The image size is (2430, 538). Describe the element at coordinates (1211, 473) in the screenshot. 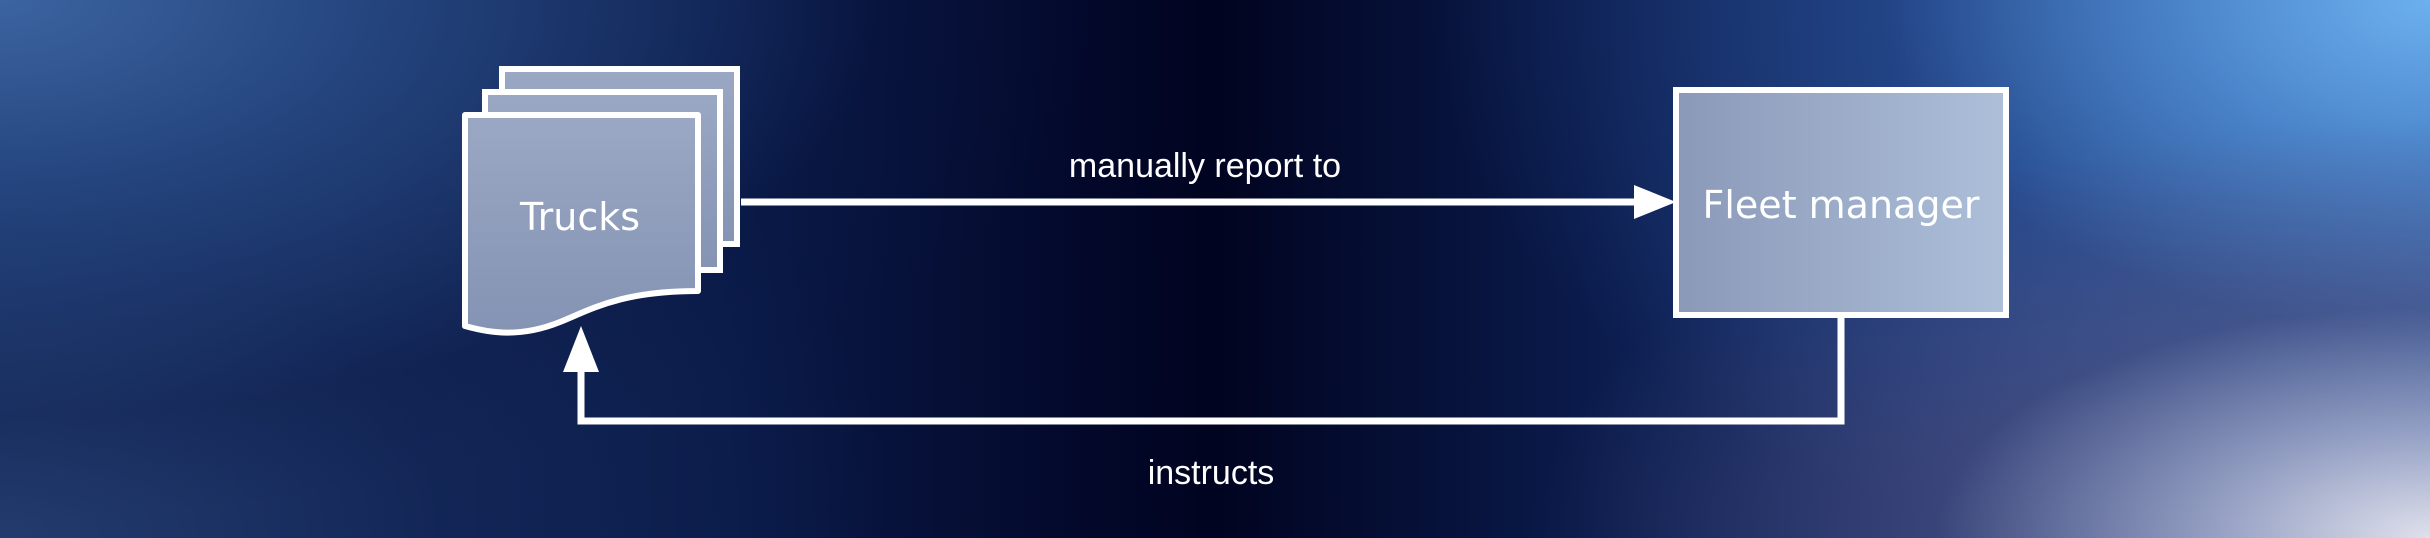

I see `instructs-edge-label: instructs` at that location.